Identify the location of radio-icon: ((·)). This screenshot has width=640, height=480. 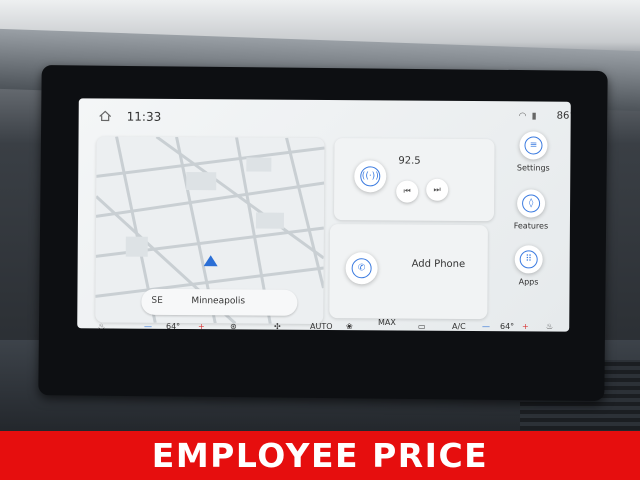
(370, 176).